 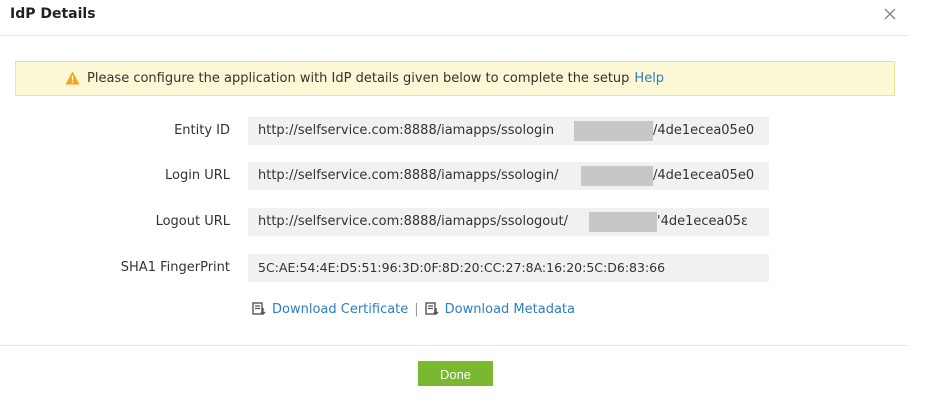 I want to click on download-metadata-link: Download Metadata, so click(x=510, y=309).